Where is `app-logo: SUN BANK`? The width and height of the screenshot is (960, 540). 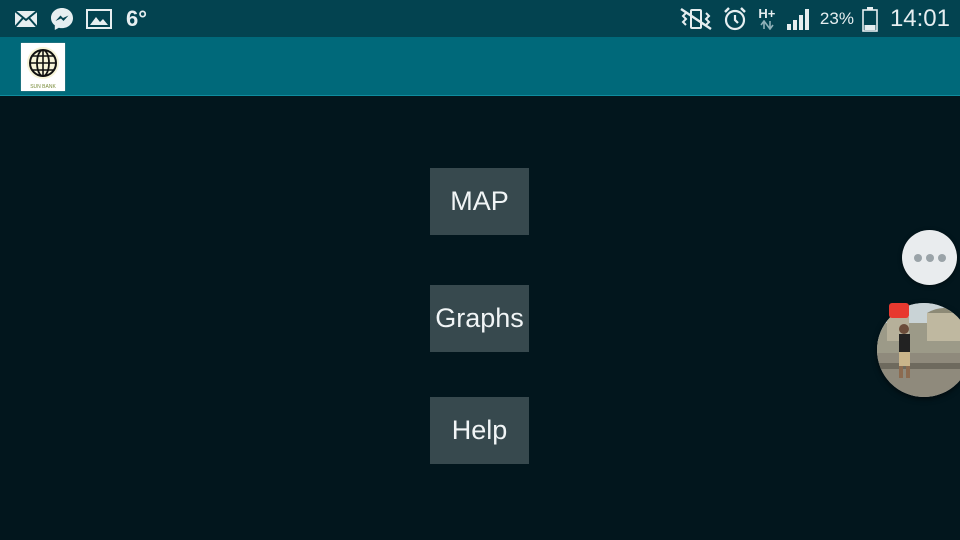
app-logo: SUN BANK is located at coordinates (43, 67).